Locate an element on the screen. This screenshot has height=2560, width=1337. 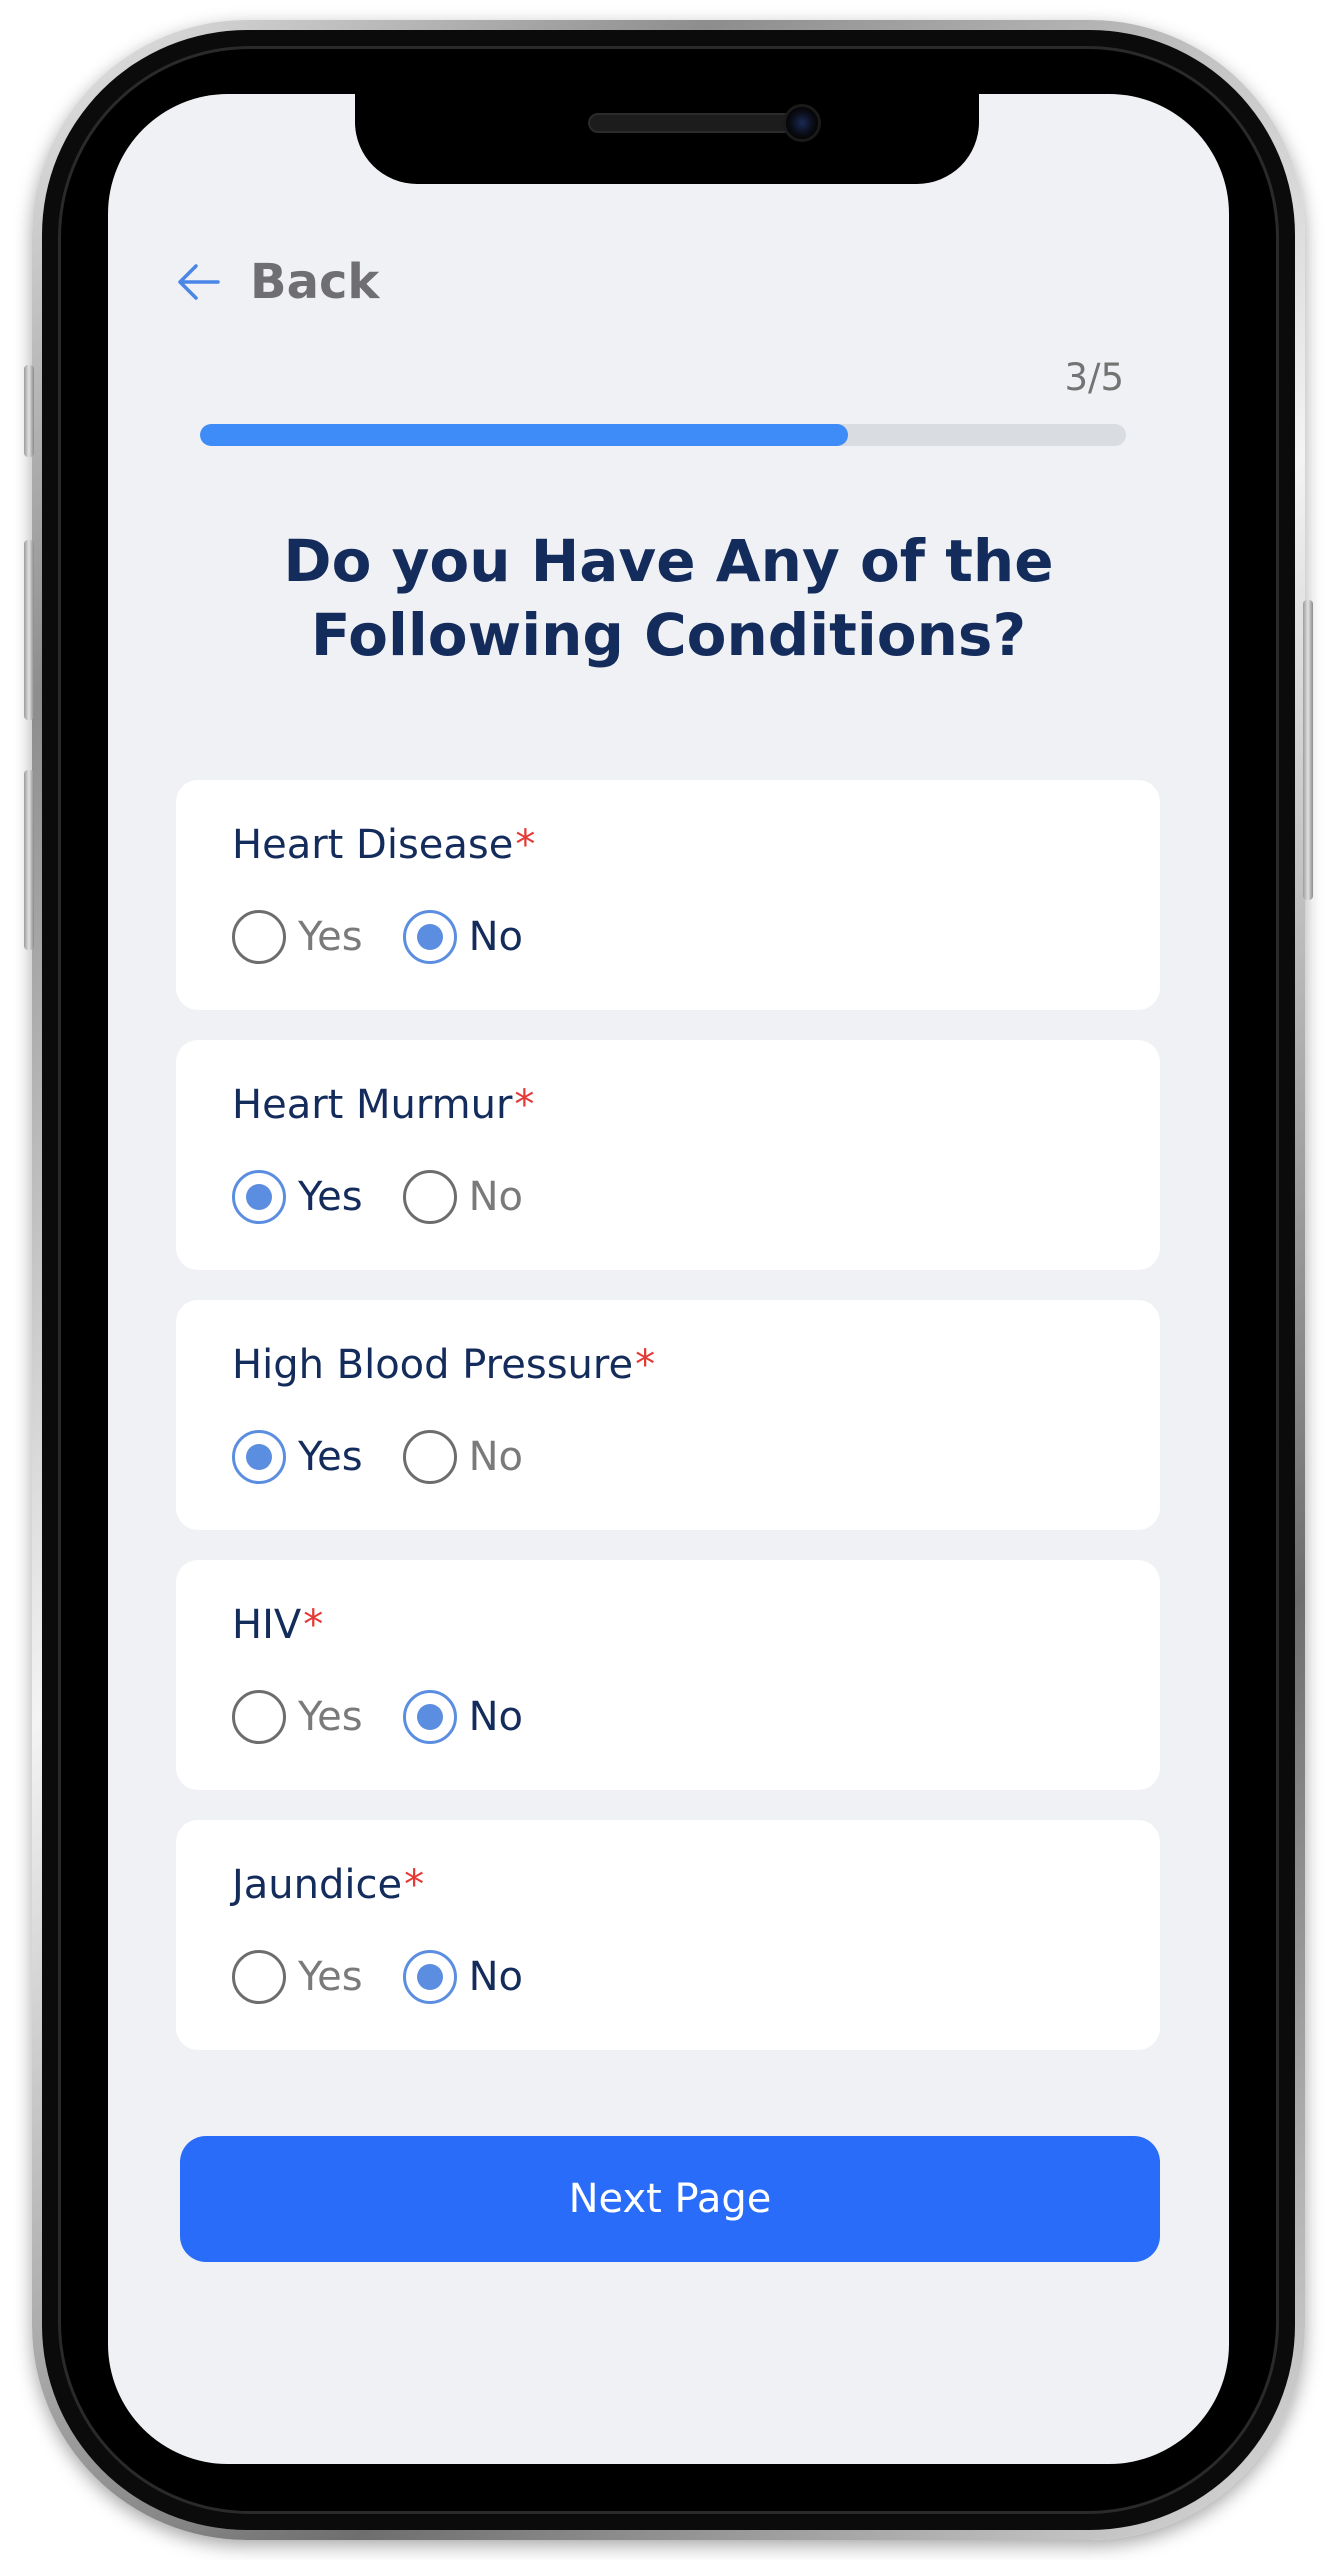
back-button: Back is located at coordinates (277, 282).